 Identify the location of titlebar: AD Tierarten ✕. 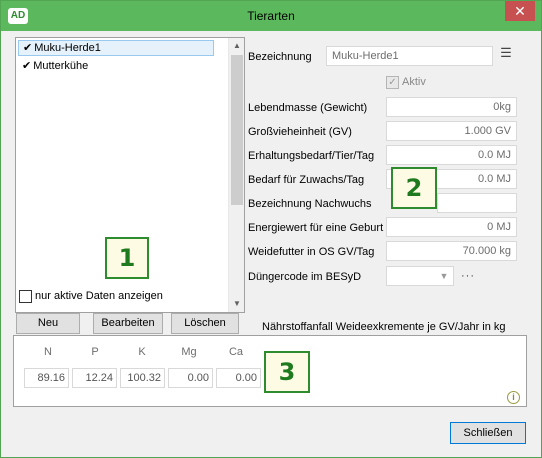
(271, 16).